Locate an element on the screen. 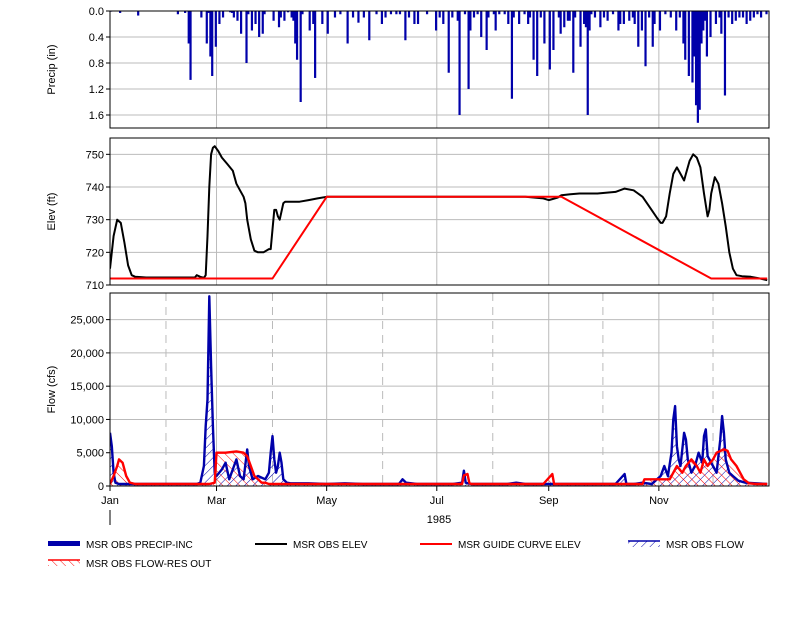 This screenshot has width=800, height=632. legend-item: MSR OBS FLOW is located at coordinates (686, 545).